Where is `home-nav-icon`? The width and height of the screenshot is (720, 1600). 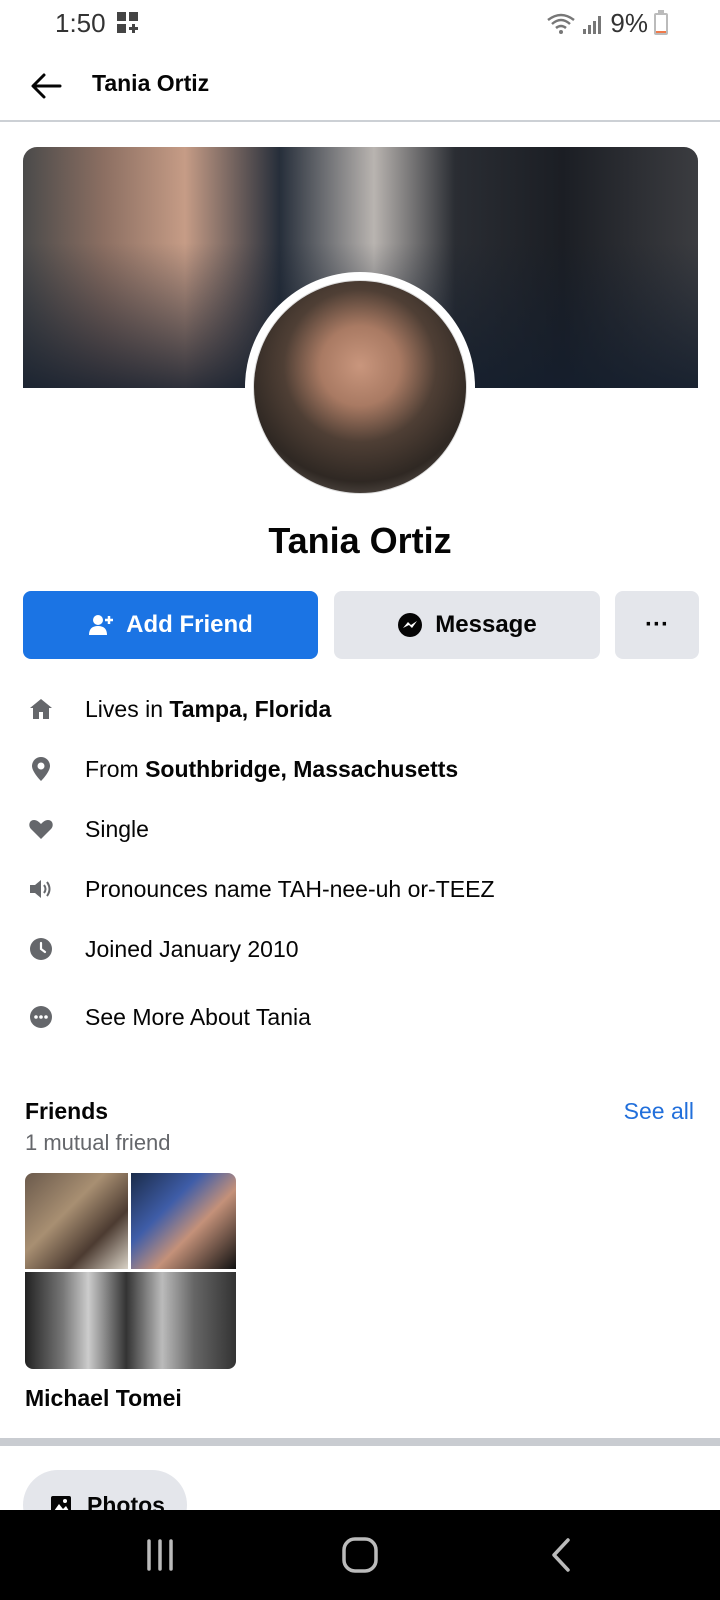 home-nav-icon is located at coordinates (360, 1555).